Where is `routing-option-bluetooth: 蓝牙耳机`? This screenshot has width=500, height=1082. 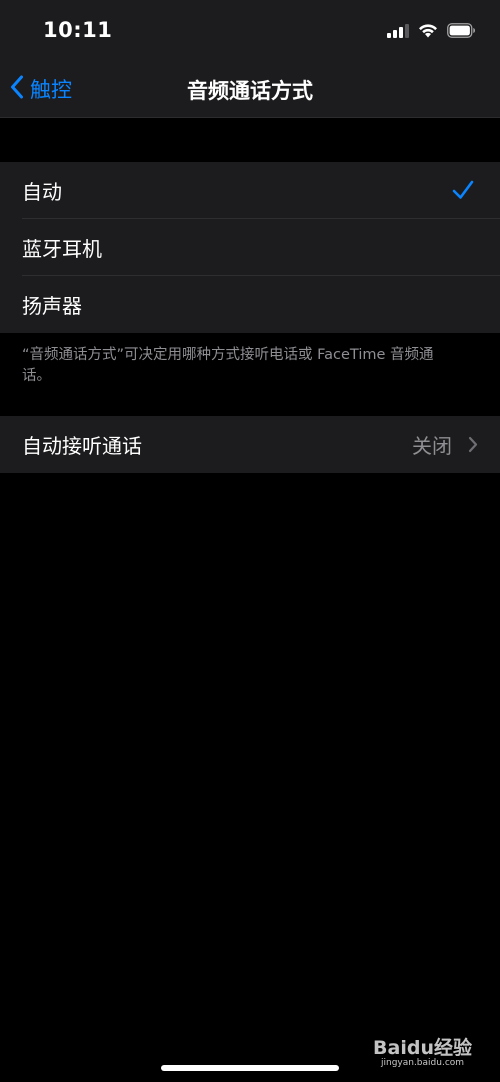
routing-option-bluetooth: 蓝牙耳机 is located at coordinates (250, 247).